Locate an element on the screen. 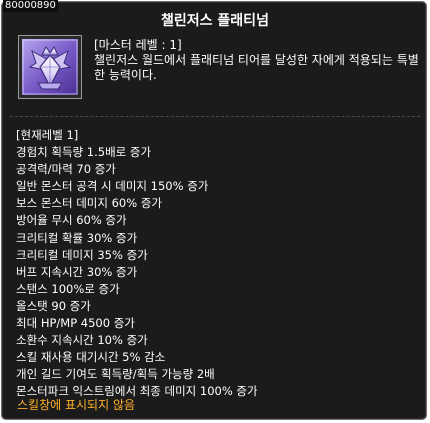 This screenshot has width=430, height=423. stat-line: 개인 길드 기여도 획득량/획득 가능량 2배 is located at coordinates (115, 374).